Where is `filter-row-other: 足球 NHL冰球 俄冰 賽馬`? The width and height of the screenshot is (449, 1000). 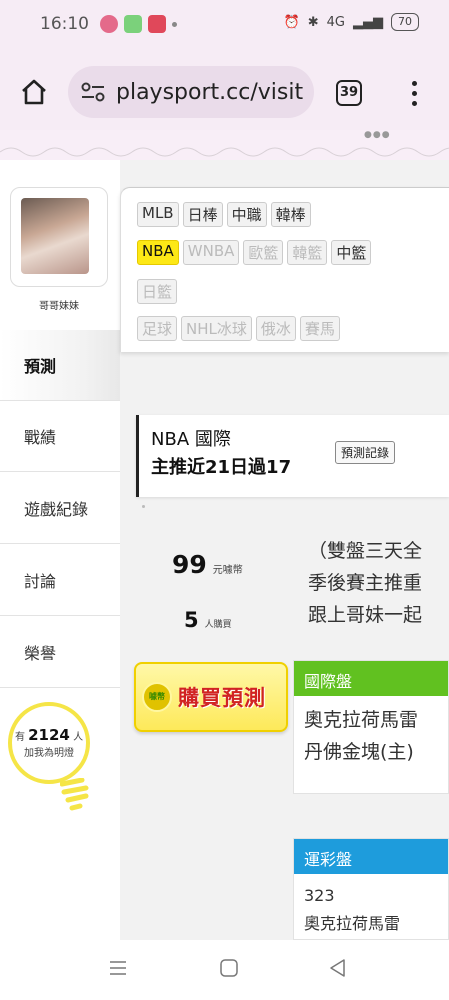
filter-row-other: 足球 NHL冰球 俄冰 賽馬 is located at coordinates (238, 331).